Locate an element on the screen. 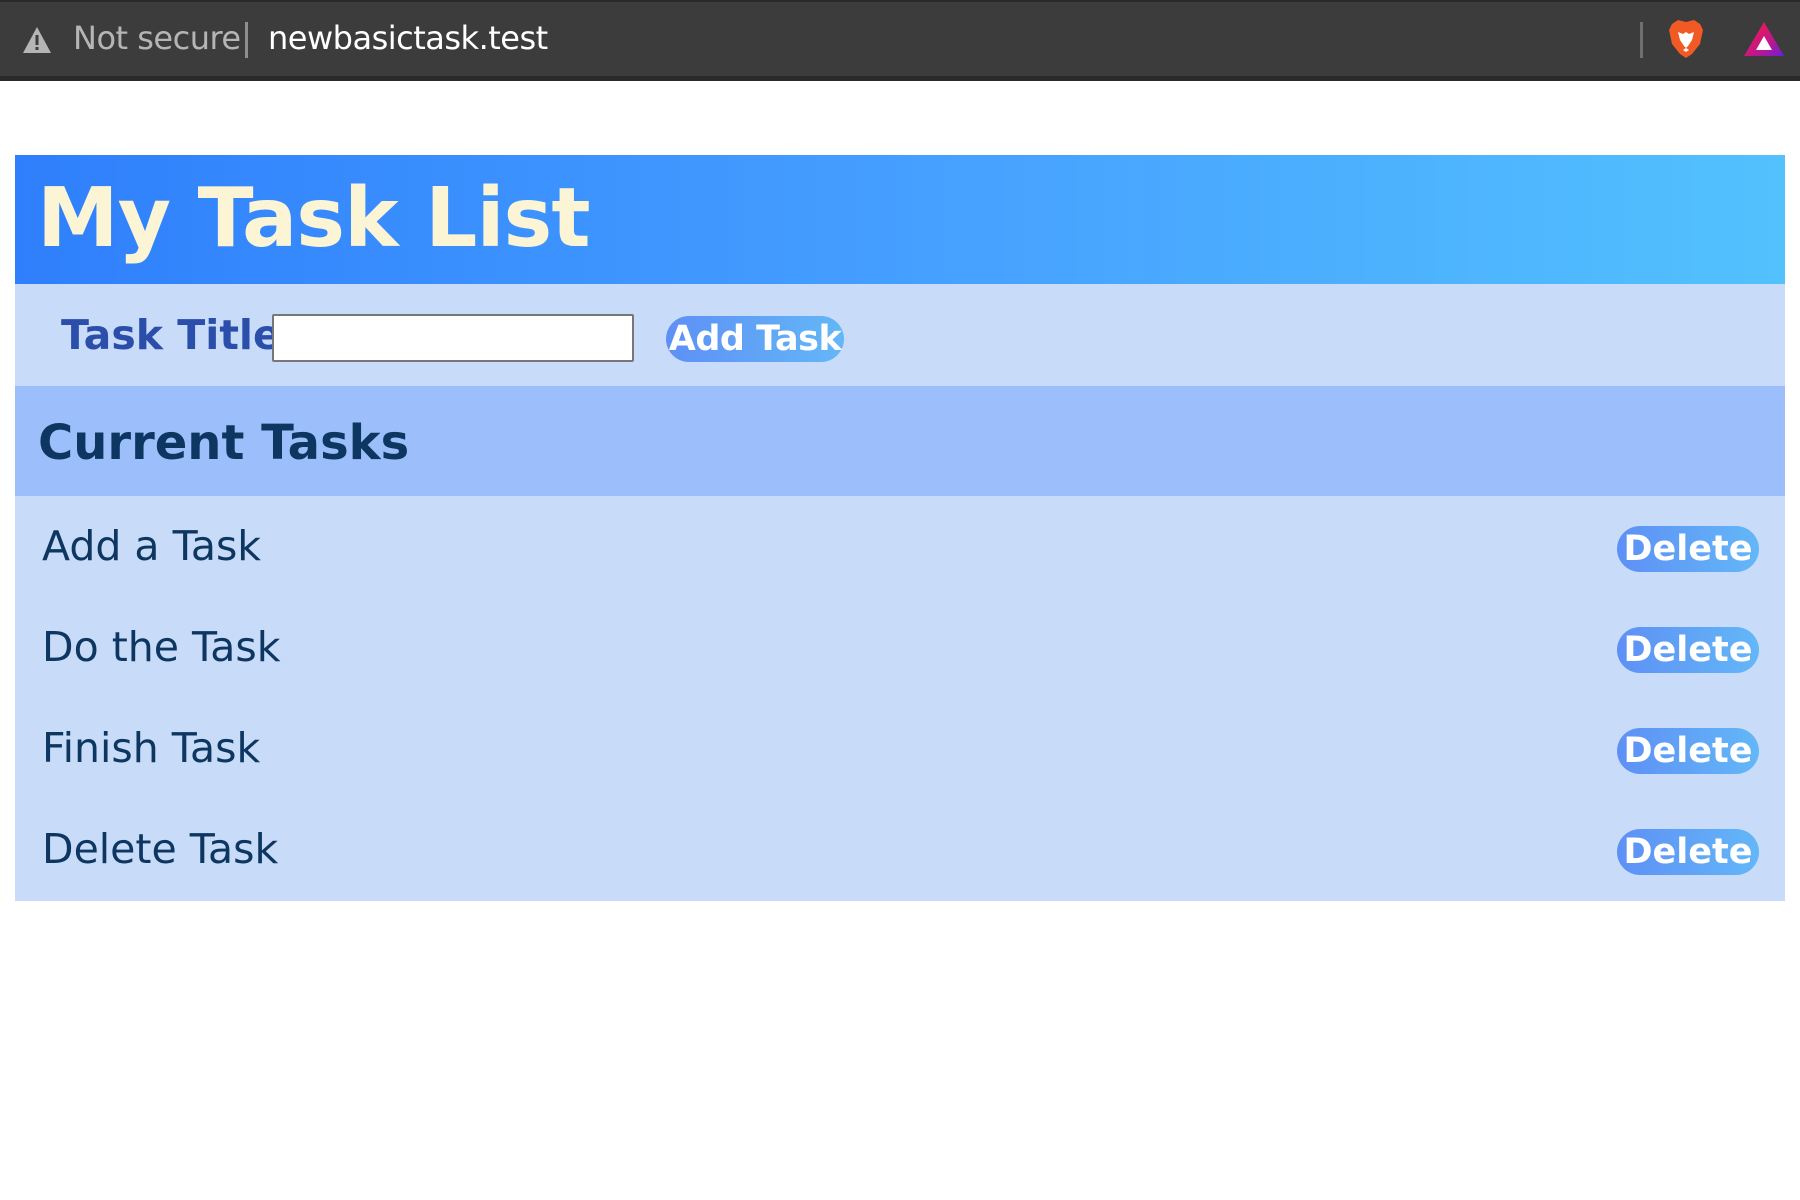  url-text: newbasictask.test is located at coordinates (408, 38).